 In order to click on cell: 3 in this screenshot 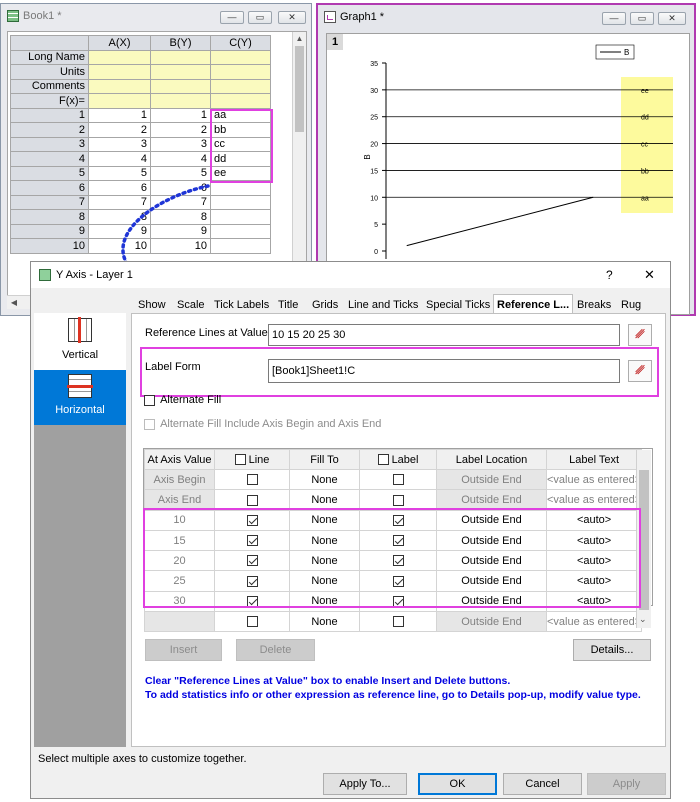, I will do `click(119, 144)`.